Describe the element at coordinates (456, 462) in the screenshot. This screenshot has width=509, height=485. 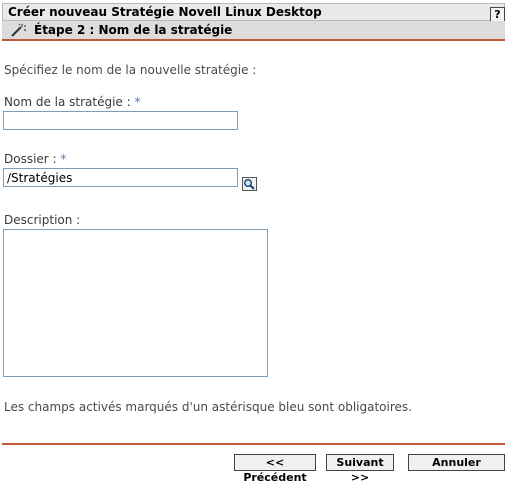
I see `cancel-button: Annuler` at that location.